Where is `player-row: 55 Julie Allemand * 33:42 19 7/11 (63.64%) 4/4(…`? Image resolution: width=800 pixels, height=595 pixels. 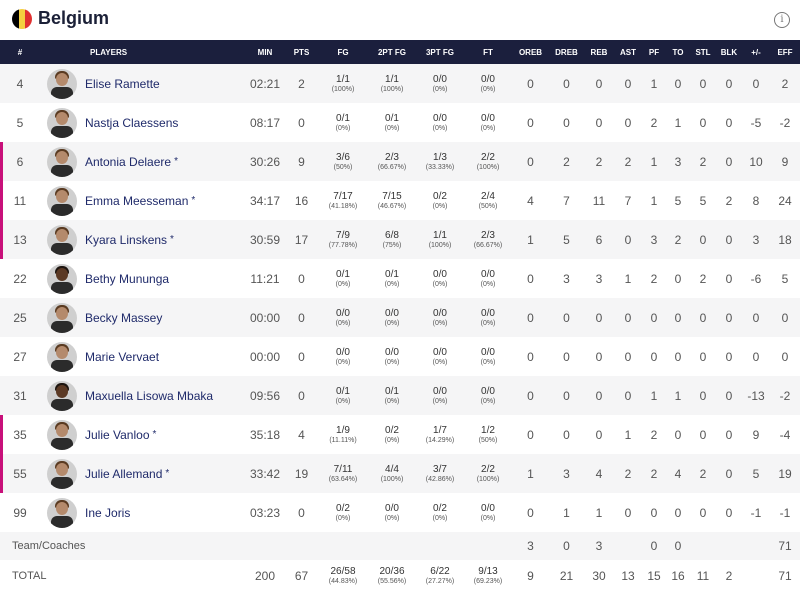
player-row: 55 Julie Allemand * 33:42 19 7/11 (63.64%) 4/4(… is located at coordinates (400, 473).